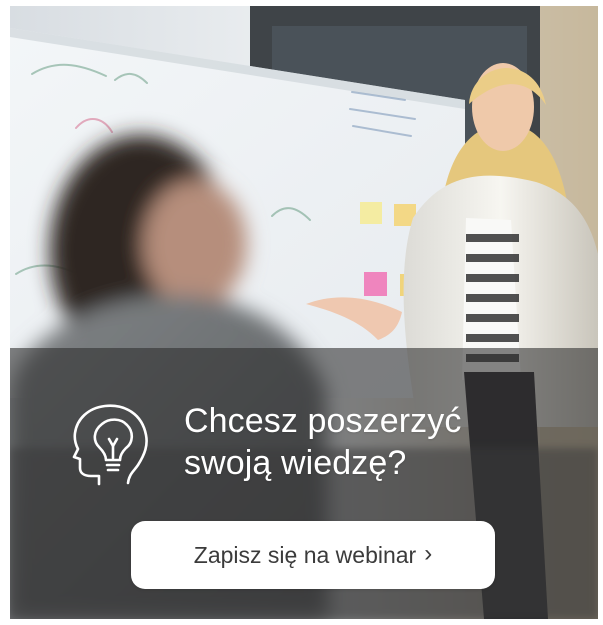 Image resolution: width=603 pixels, height=625 pixels. I want to click on headline-line-2: swoją wiedzę?, so click(295, 463).